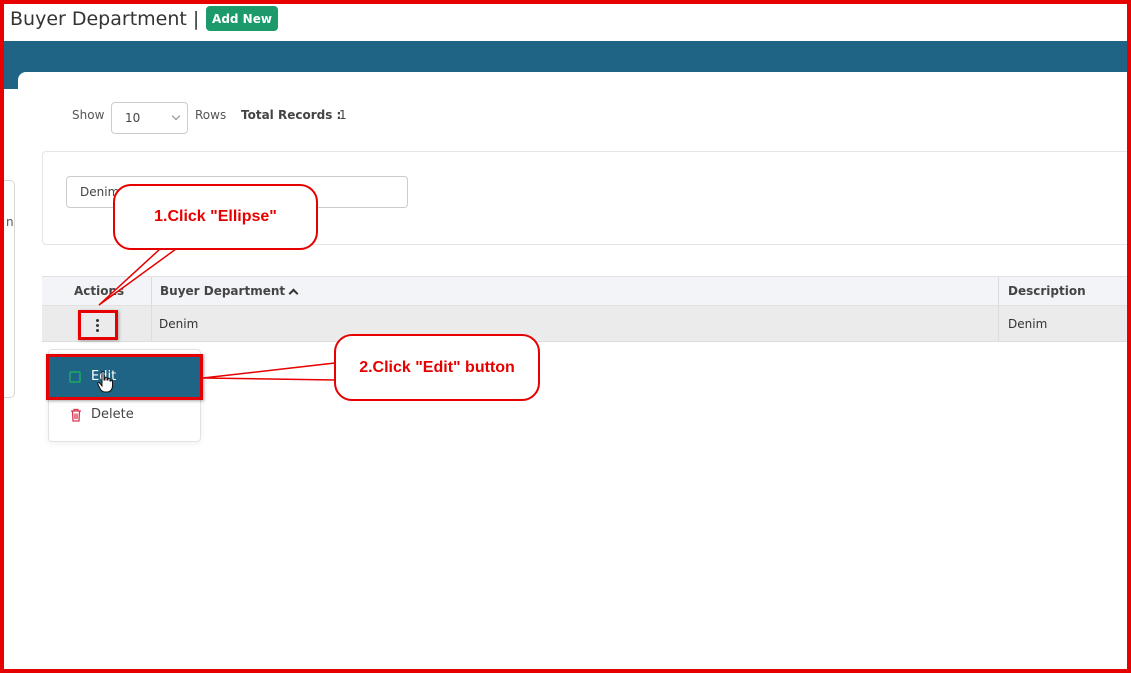  What do you see at coordinates (105, 382) in the screenshot?
I see `hand-pointer-icon` at bounding box center [105, 382].